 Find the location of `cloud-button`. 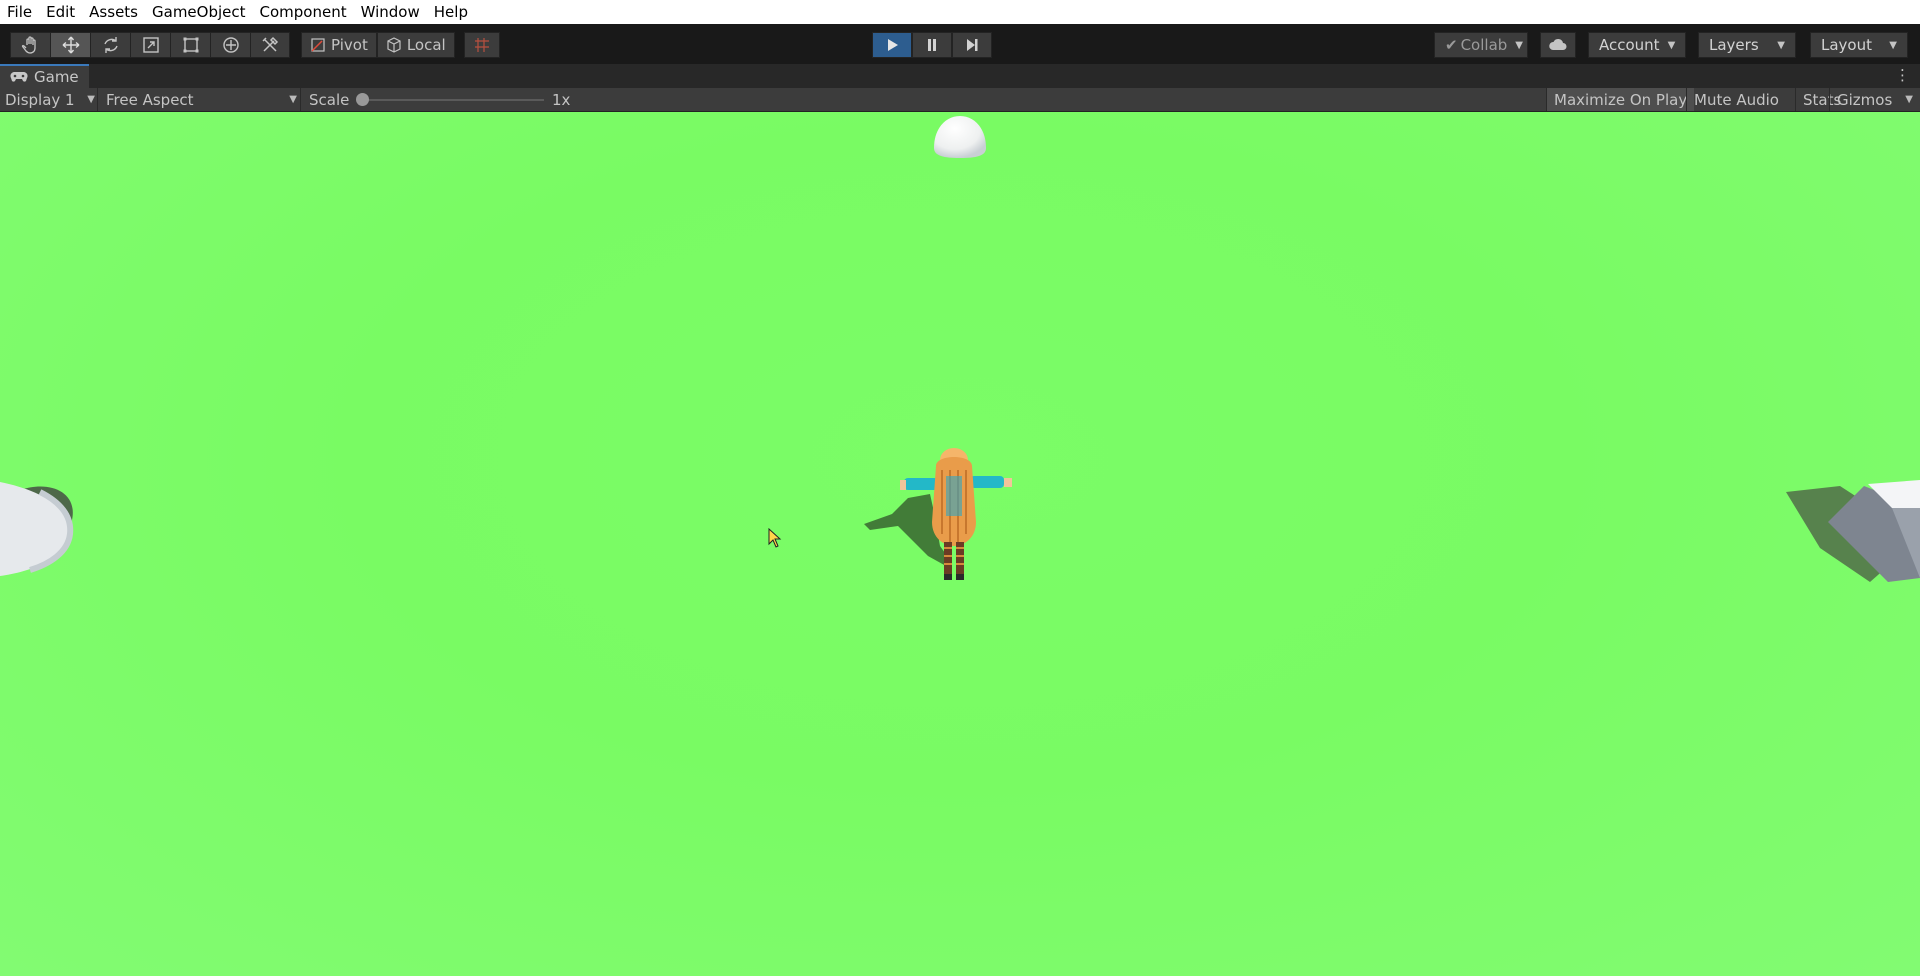

cloud-button is located at coordinates (1558, 45).